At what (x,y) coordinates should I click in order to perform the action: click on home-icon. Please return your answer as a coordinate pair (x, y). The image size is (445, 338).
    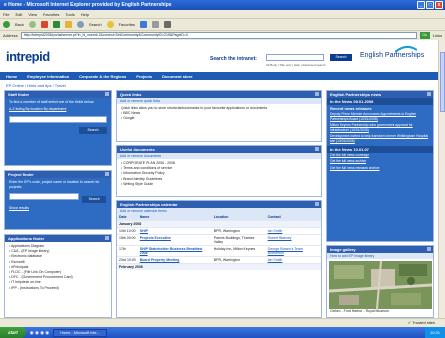
    Looking at the image, I should click on (68, 24).